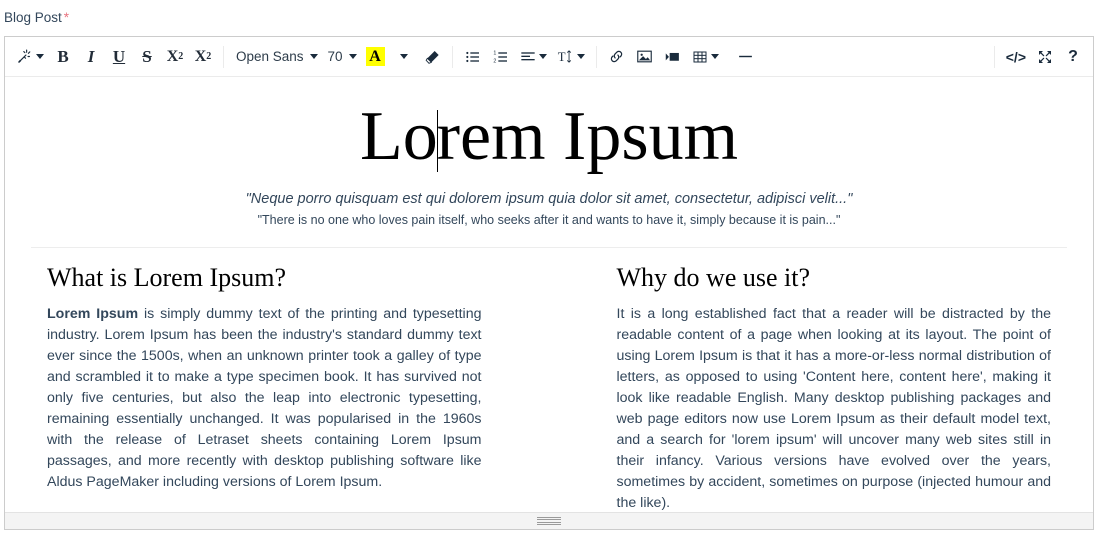  I want to click on toolbar-group-insert, so click(681, 57).